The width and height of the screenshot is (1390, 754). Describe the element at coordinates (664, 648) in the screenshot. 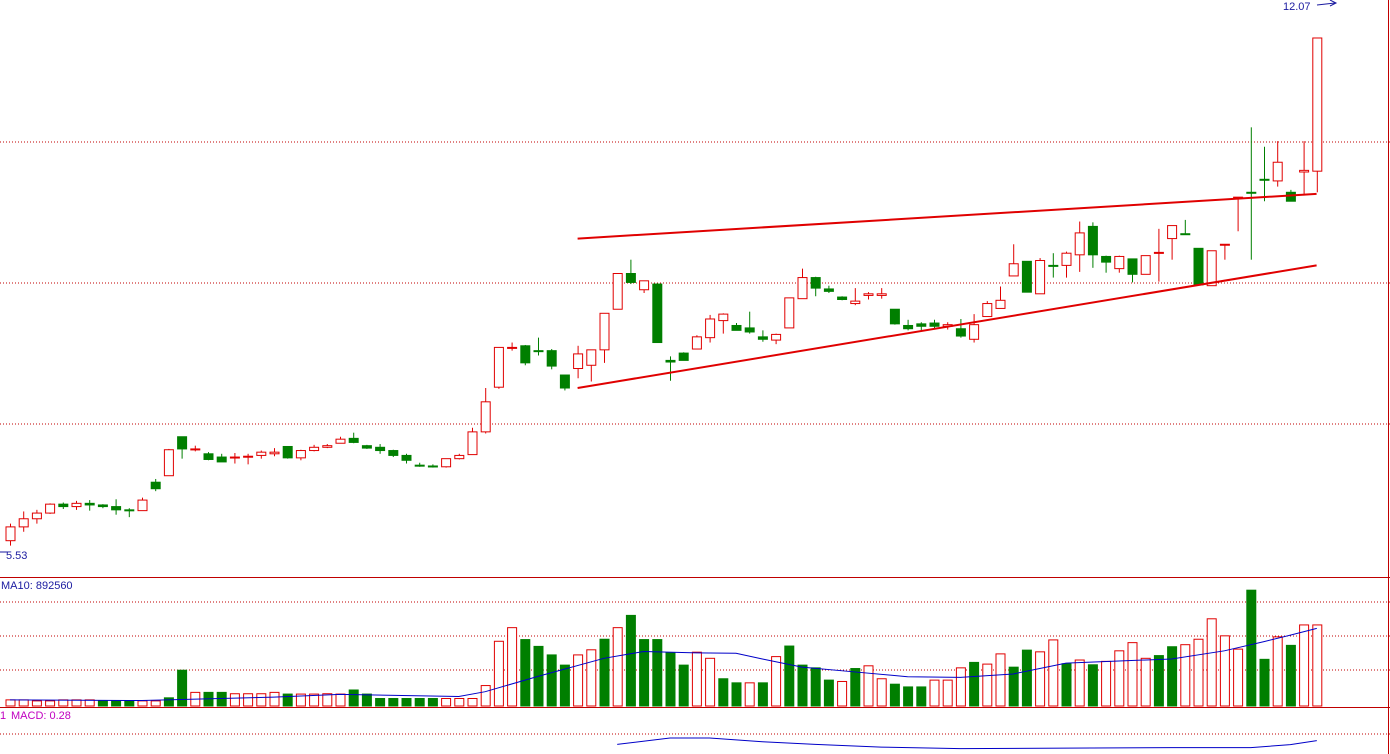

I see `volume-bars` at that location.